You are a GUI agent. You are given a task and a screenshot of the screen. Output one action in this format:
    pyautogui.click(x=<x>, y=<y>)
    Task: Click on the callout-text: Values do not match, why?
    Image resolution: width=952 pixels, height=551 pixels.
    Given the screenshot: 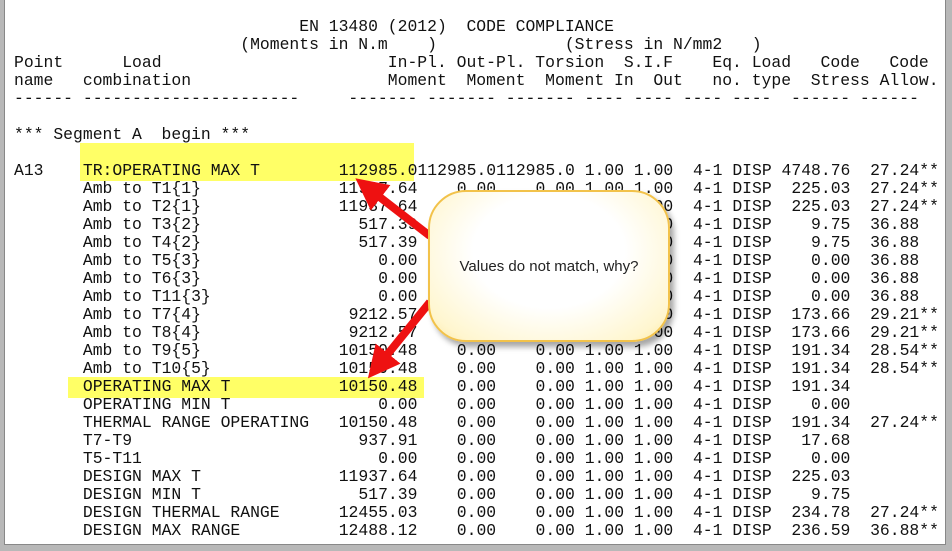 What is the action you would take?
    pyautogui.click(x=549, y=266)
    